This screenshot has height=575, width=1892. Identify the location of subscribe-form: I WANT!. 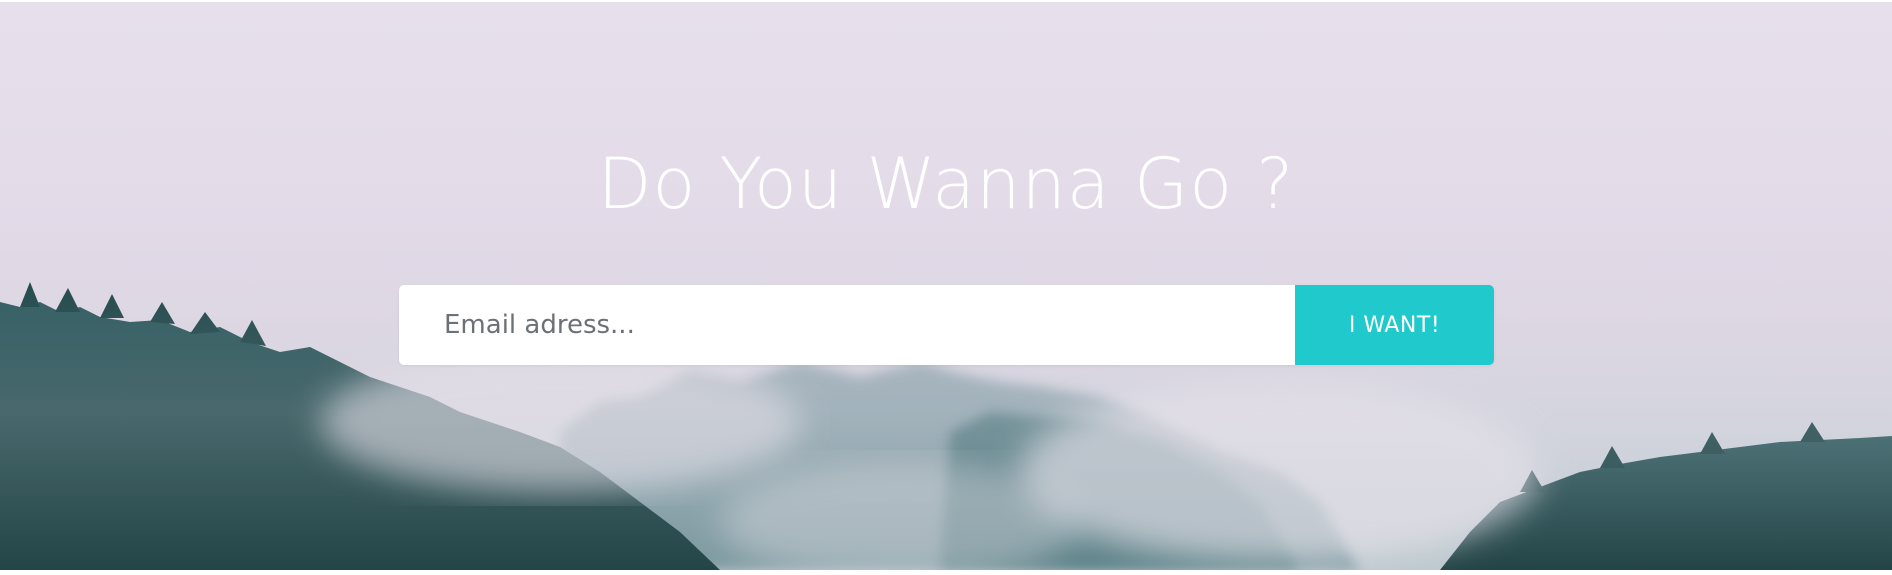
(946, 325).